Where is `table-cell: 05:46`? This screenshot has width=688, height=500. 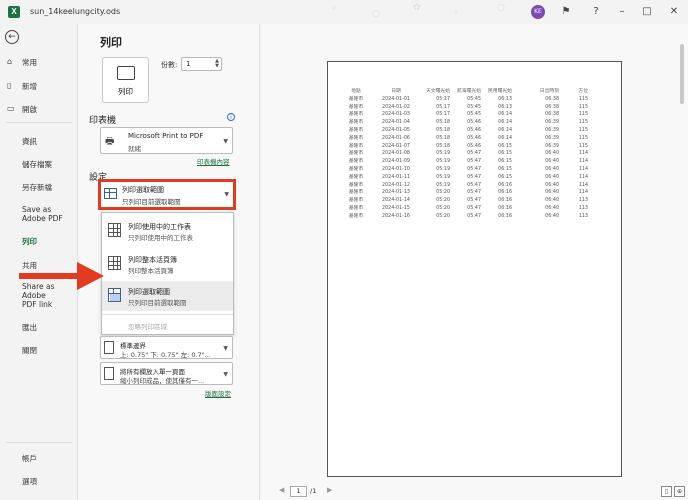 table-cell: 05:46 is located at coordinates (474, 146).